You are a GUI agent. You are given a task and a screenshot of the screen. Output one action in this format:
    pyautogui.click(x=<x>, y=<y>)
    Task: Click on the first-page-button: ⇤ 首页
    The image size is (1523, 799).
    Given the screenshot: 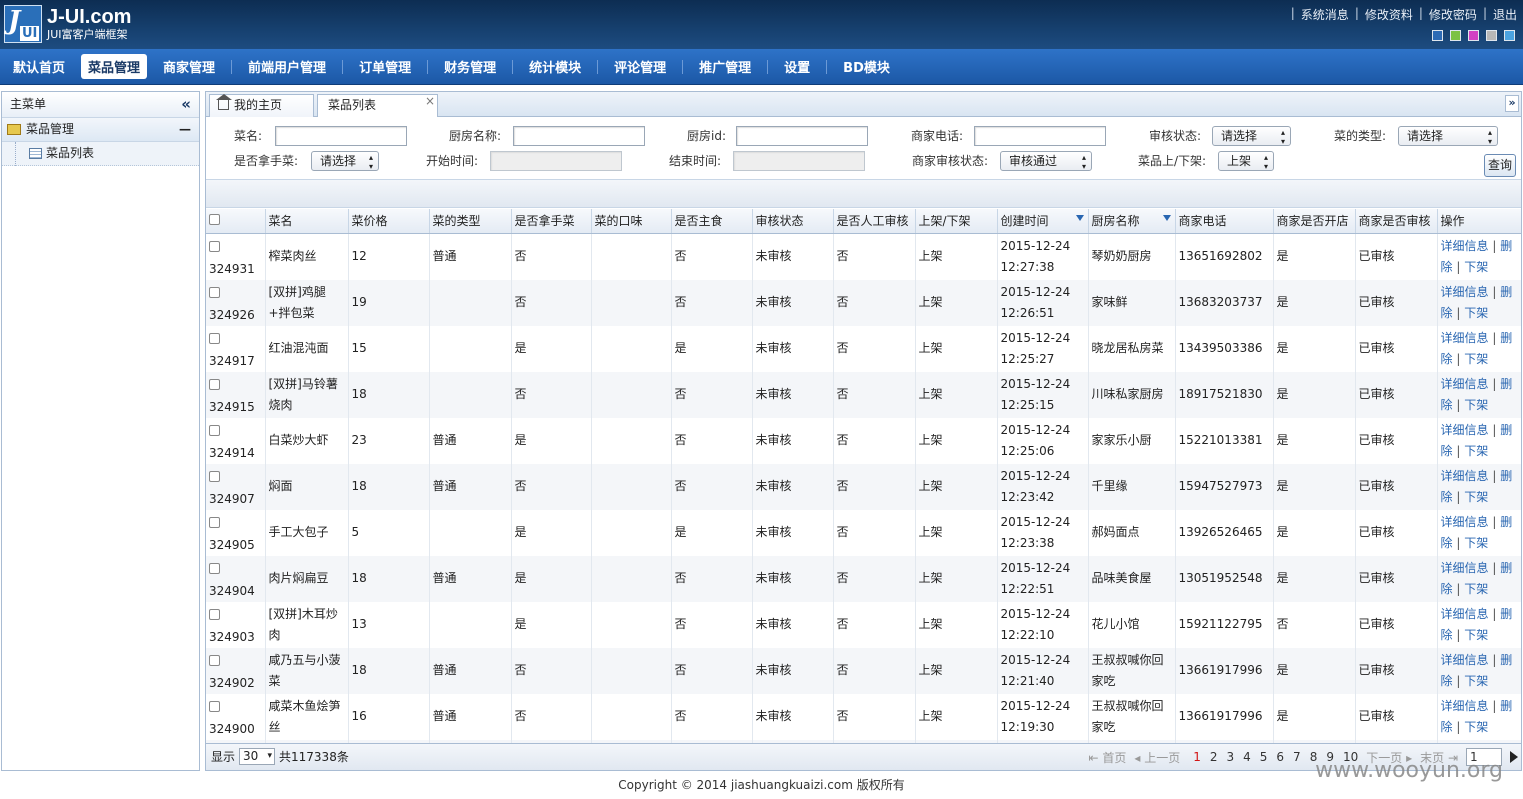 What is the action you would take?
    pyautogui.click(x=1107, y=757)
    